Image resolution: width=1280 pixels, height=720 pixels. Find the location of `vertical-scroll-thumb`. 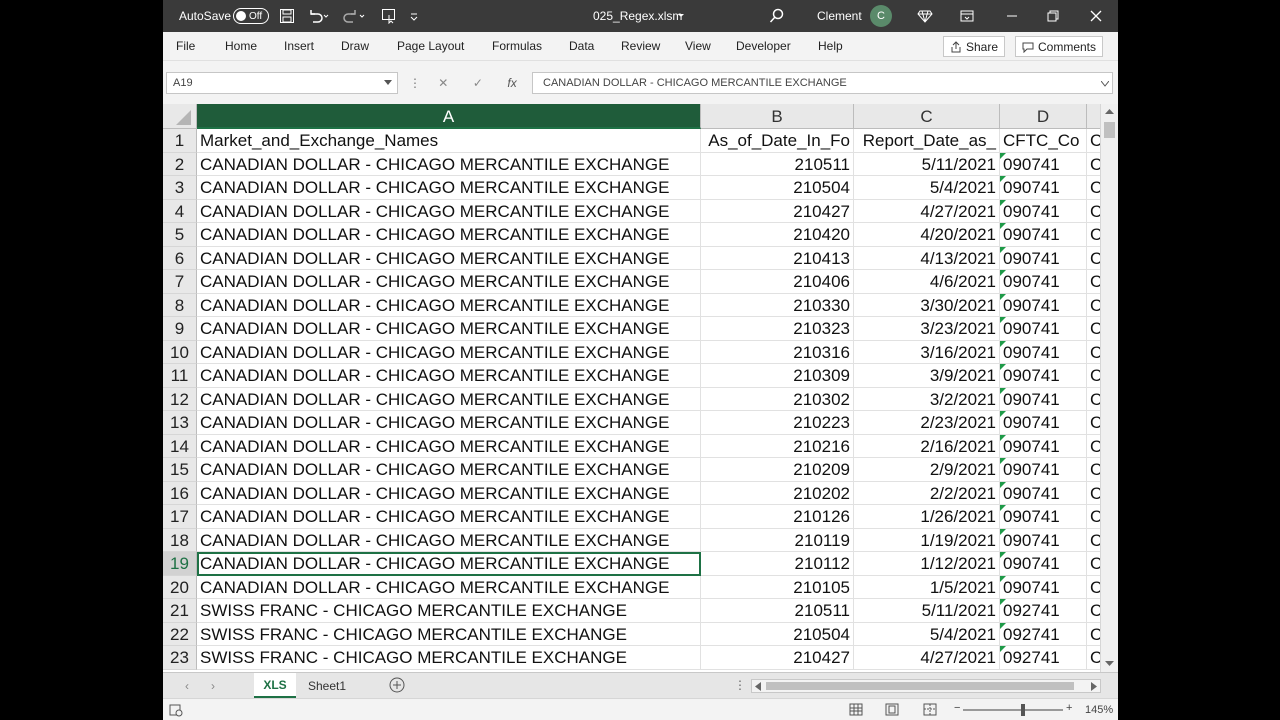

vertical-scroll-thumb is located at coordinates (1109, 130).